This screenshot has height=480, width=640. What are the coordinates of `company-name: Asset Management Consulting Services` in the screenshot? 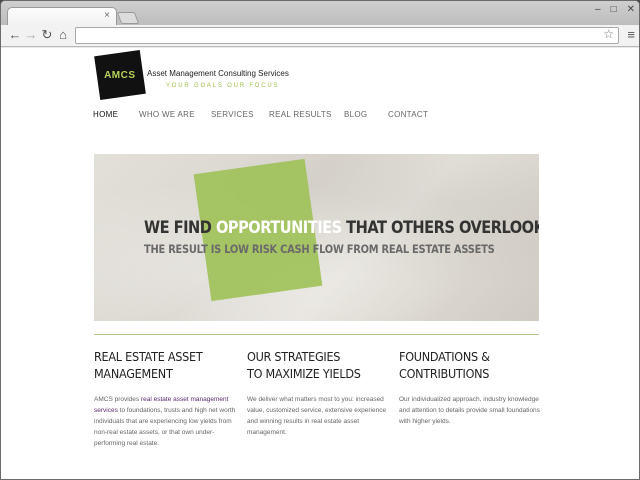 It's located at (218, 73).